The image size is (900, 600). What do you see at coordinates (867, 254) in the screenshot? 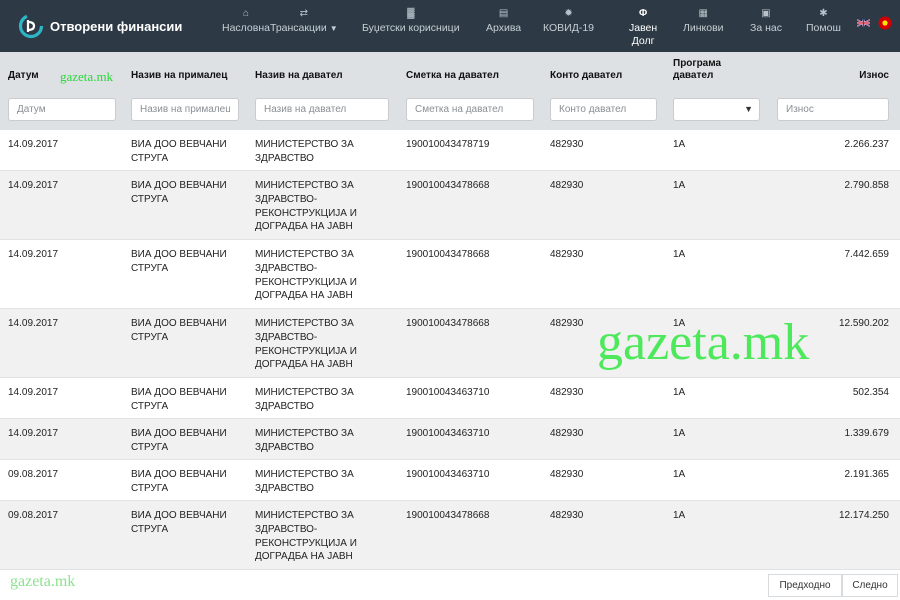
I see `cell-amount: 7.442.659` at bounding box center [867, 254].